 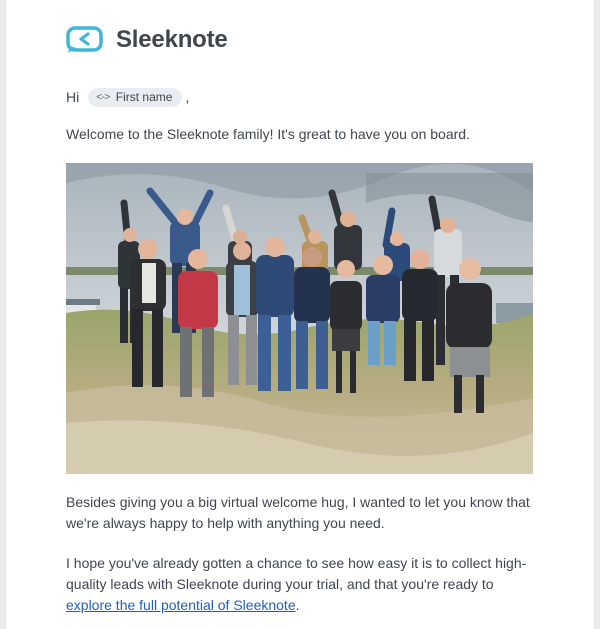 What do you see at coordinates (297, 605) in the screenshot?
I see `trial-text-end: .` at bounding box center [297, 605].